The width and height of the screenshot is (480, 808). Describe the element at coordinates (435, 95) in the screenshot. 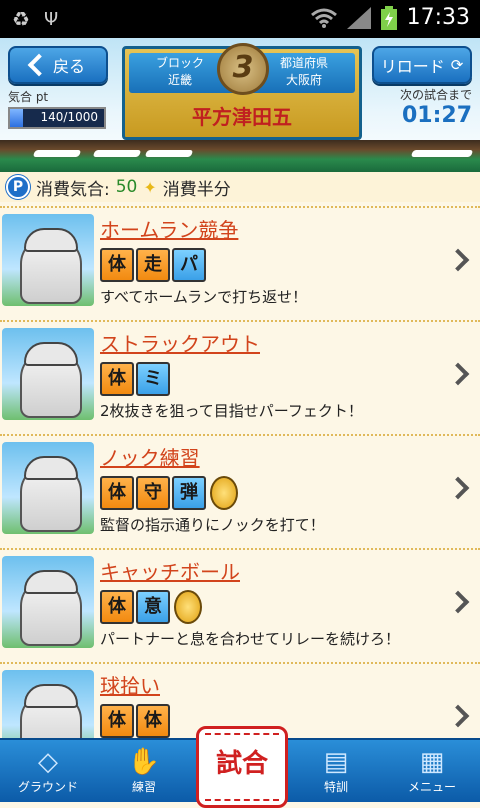

I see `next-game-label: 次の試合まで` at that location.